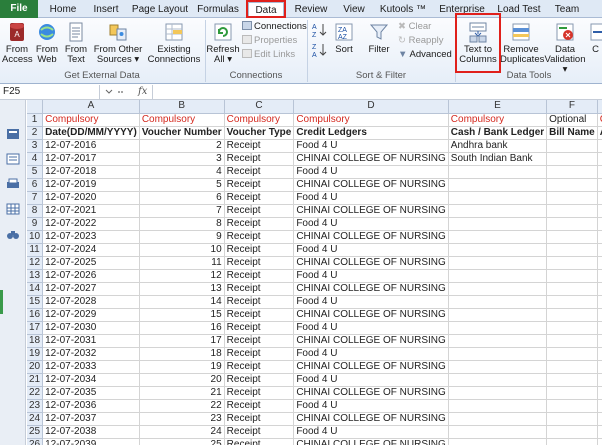 Image resolution: width=602 pixels, height=445 pixels. Describe the element at coordinates (91, 341) in the screenshot. I see `cell-a: 12-07-2031` at that location.